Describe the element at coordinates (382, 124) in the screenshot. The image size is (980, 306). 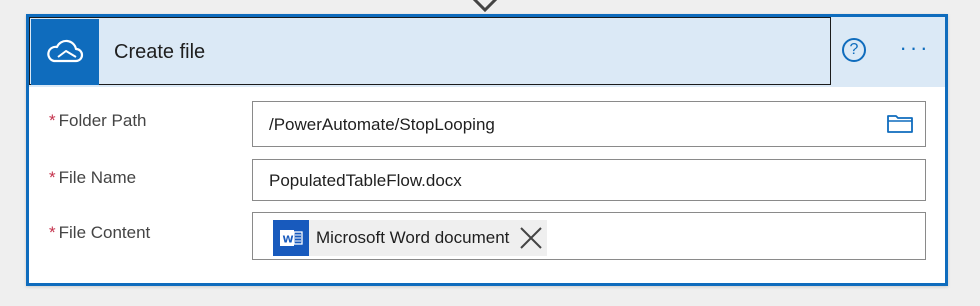
I see `folder-path-value: /PowerAutomate/StopLooping` at that location.